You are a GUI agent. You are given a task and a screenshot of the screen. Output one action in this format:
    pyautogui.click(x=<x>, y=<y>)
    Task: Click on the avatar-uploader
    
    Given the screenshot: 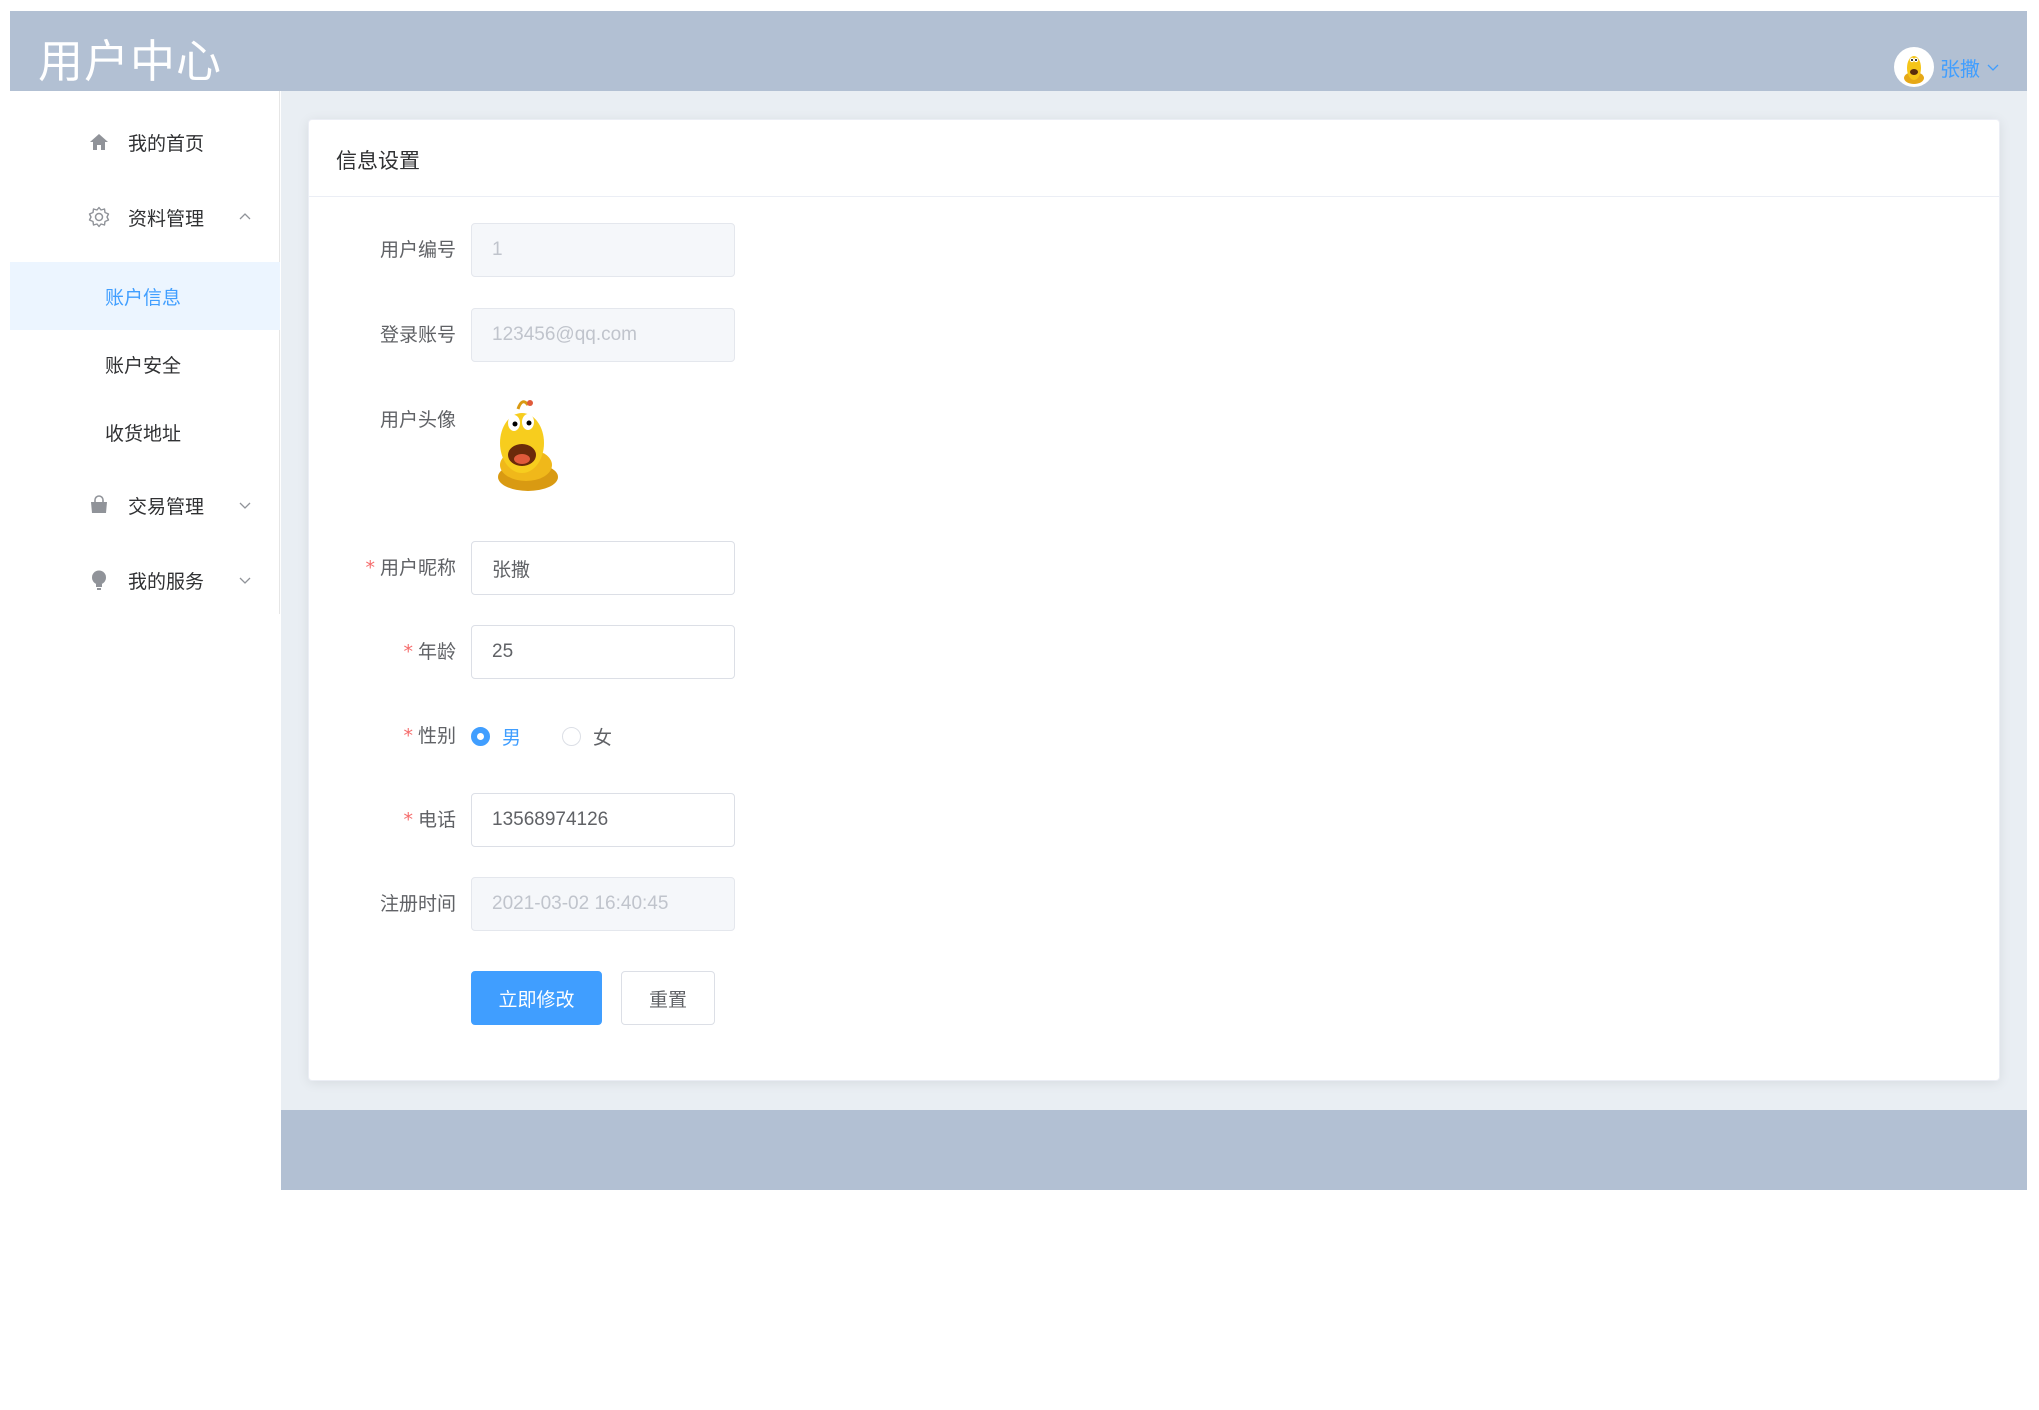 What is the action you would take?
    pyautogui.click(x=523, y=445)
    